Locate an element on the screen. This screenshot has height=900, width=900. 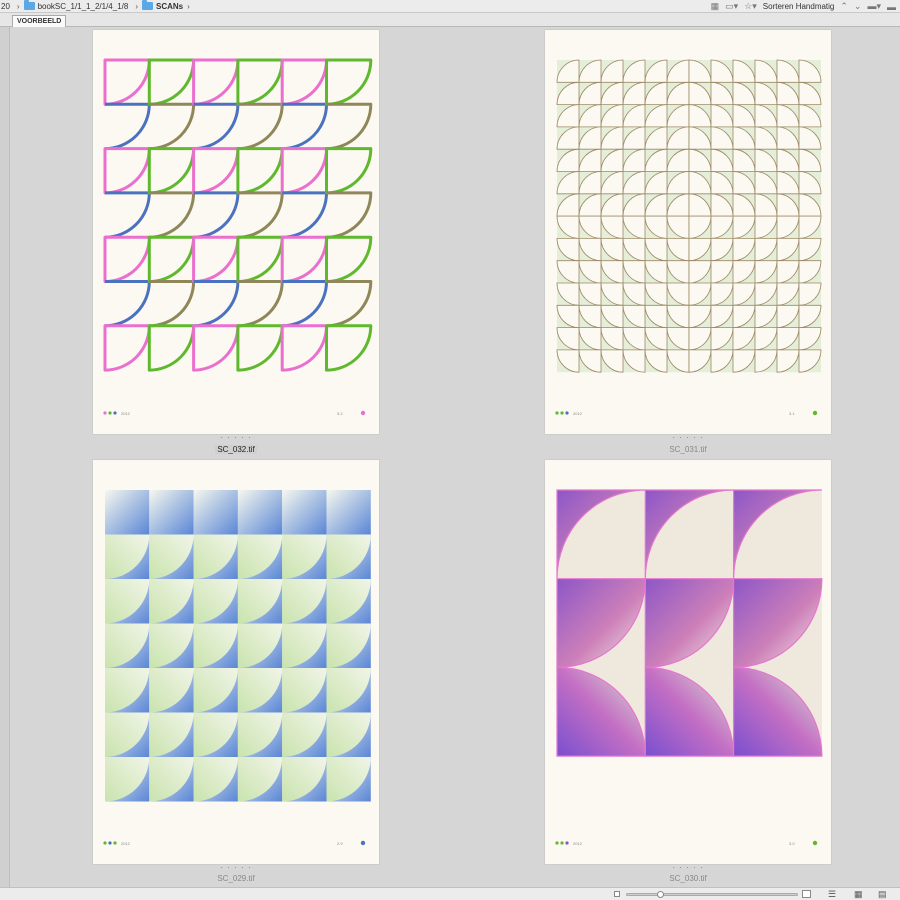
folder-icon is located at coordinates (147, 5).